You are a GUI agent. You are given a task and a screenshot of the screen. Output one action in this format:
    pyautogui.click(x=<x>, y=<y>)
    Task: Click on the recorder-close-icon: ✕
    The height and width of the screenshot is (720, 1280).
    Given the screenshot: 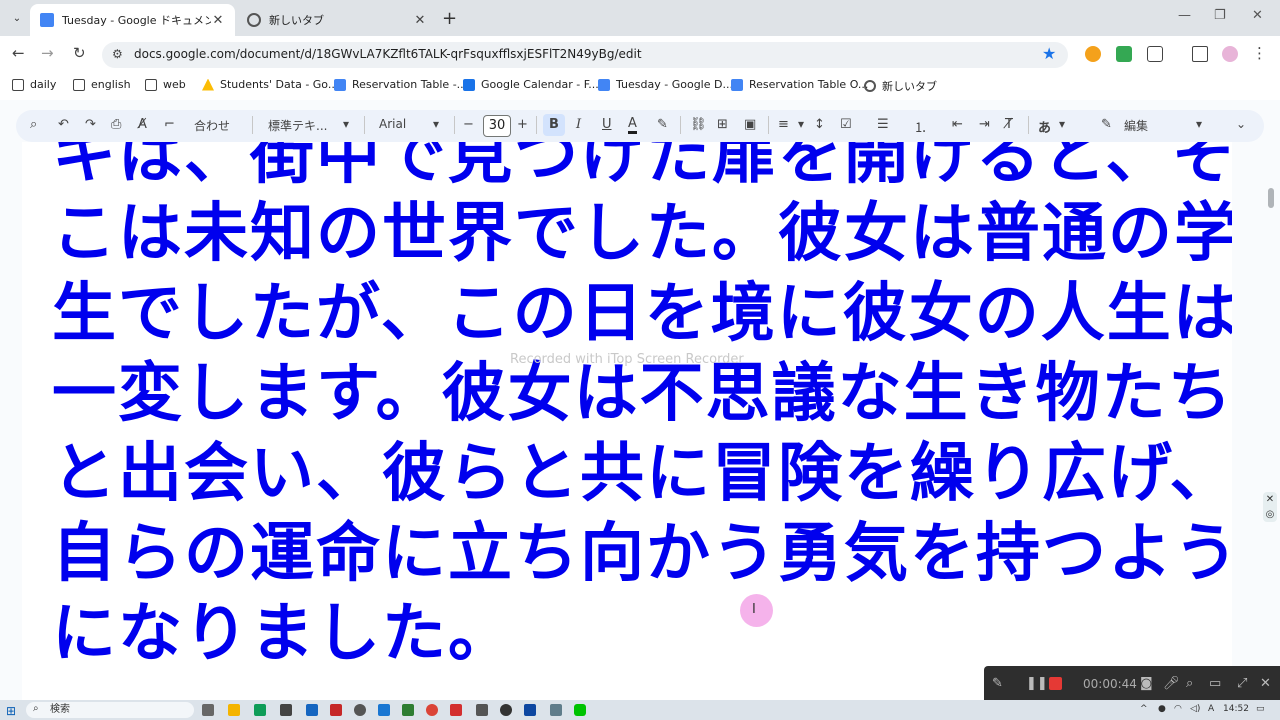 What is the action you would take?
    pyautogui.click(x=1265, y=683)
    